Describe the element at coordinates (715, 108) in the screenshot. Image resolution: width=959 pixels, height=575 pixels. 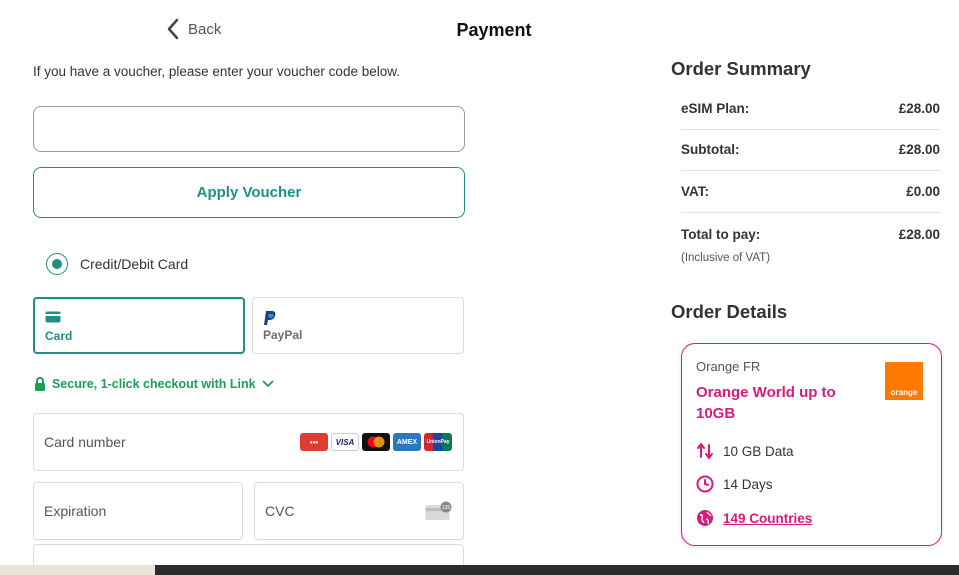
I see `summary-label: eSIM Plan:` at that location.